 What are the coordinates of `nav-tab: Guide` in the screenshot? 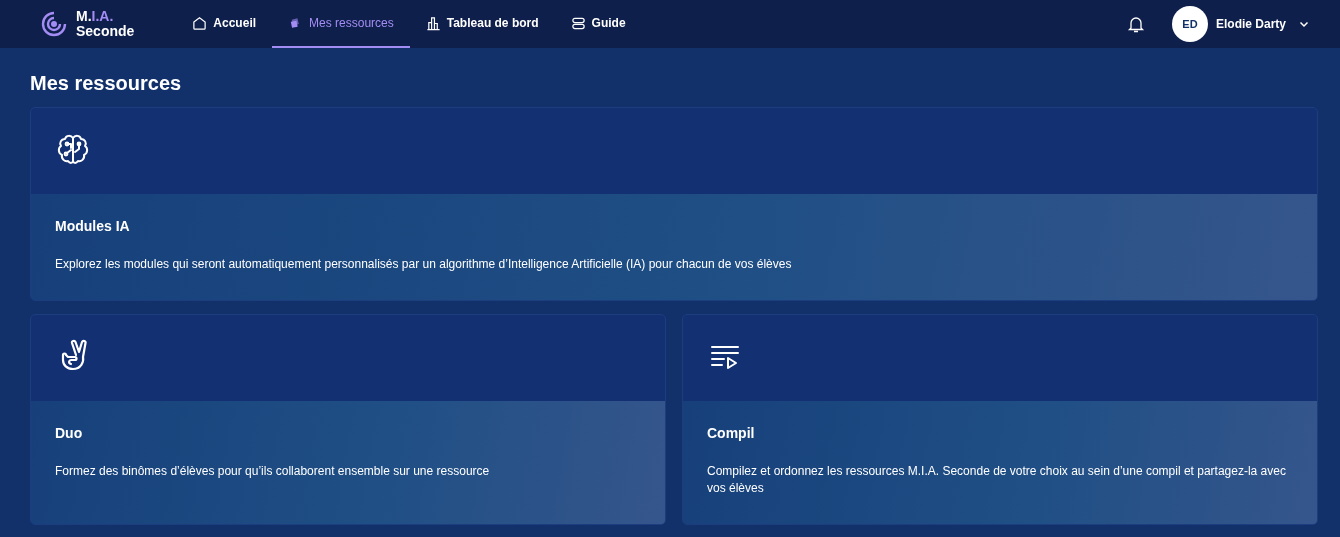 It's located at (598, 25).